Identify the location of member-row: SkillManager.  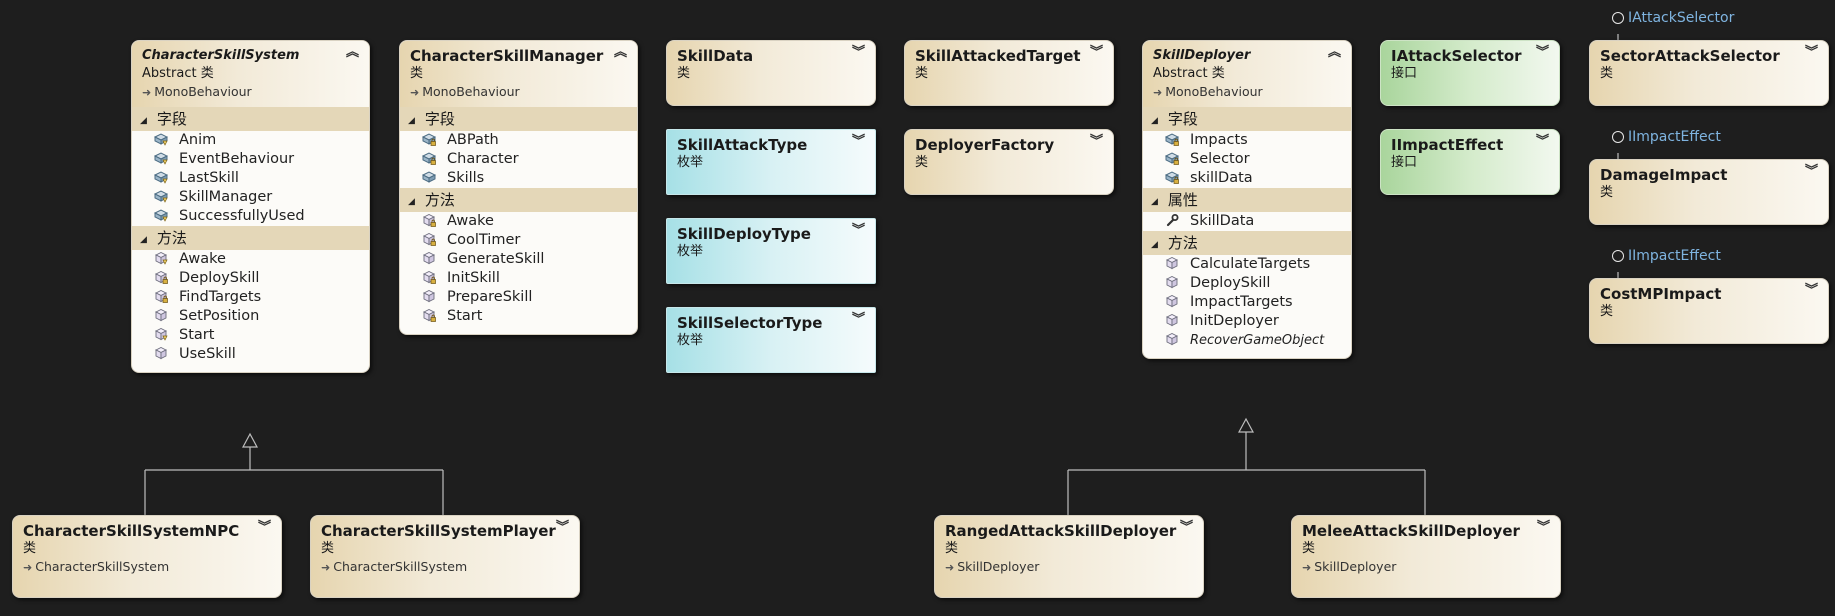
(250, 197).